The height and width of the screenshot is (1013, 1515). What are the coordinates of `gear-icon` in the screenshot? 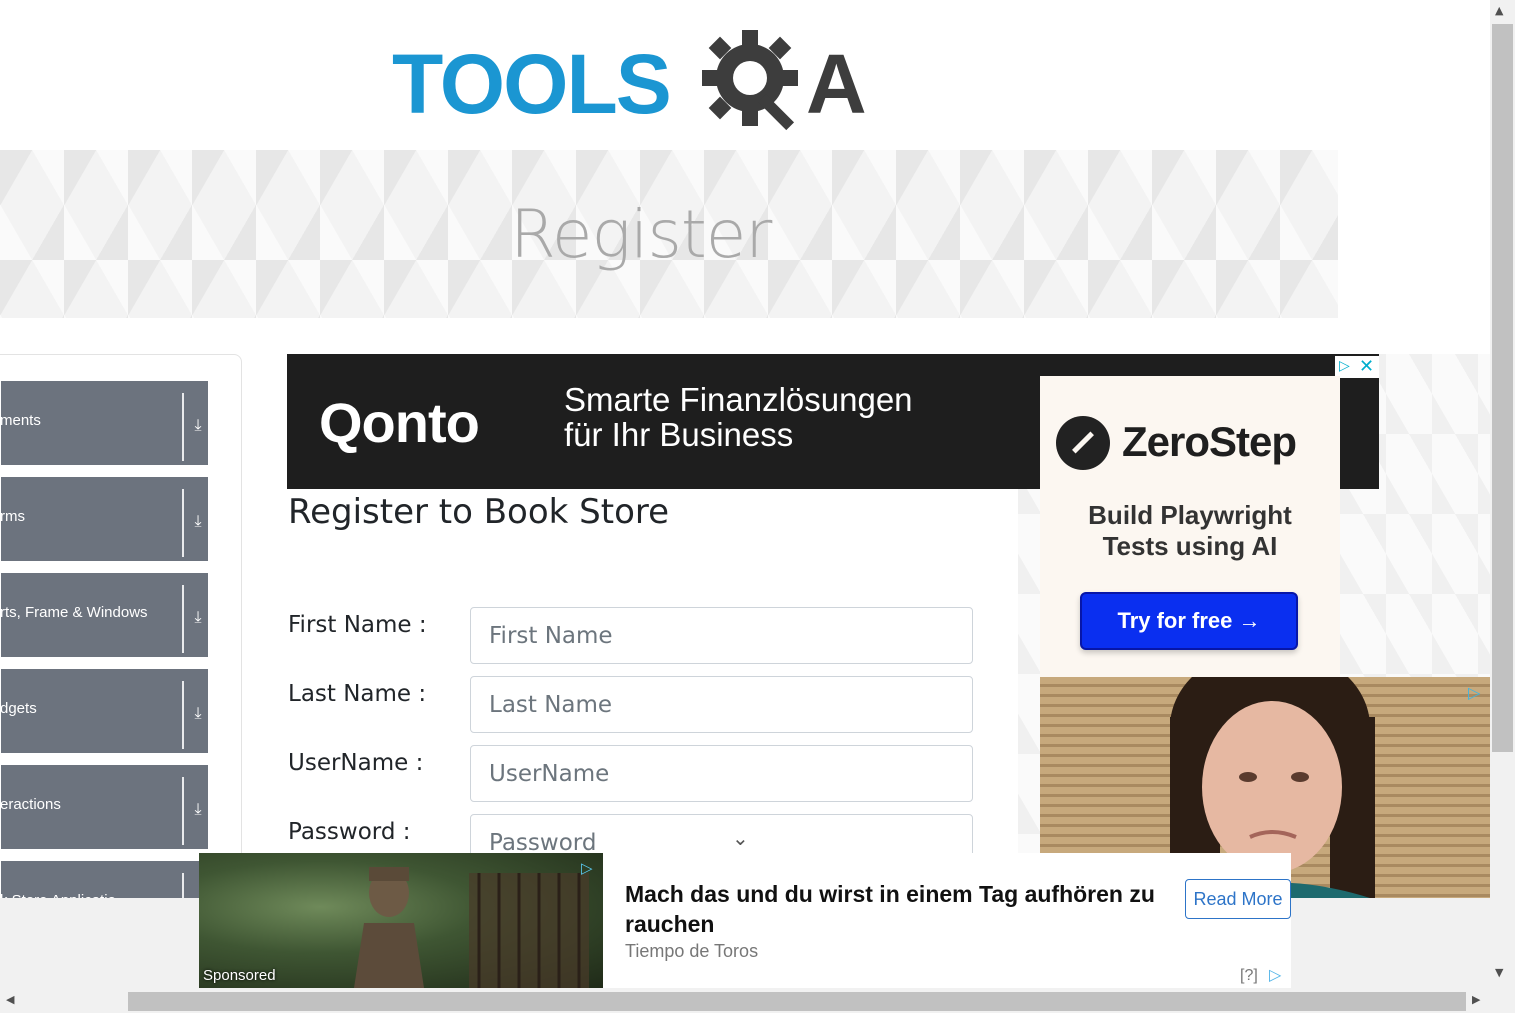 It's located at (750, 80).